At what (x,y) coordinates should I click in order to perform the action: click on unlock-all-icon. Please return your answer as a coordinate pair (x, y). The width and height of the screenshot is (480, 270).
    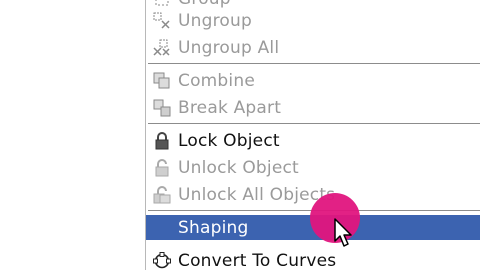
    Looking at the image, I should click on (162, 195).